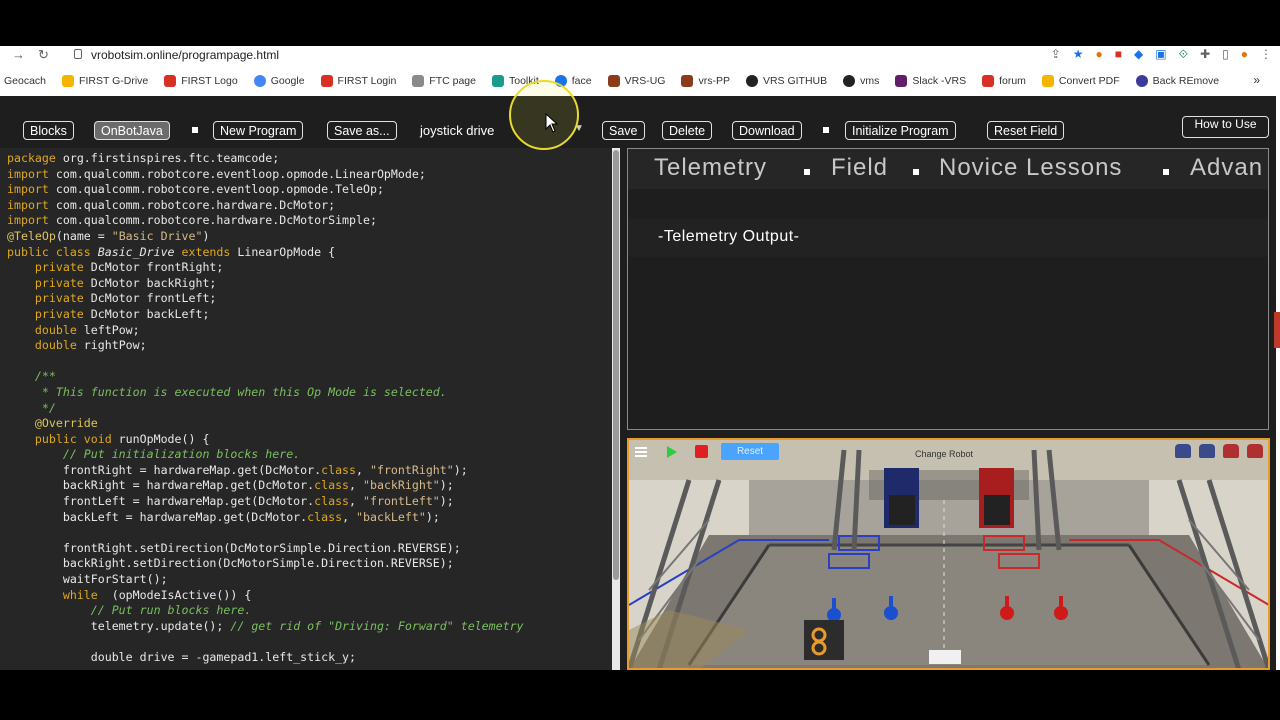  What do you see at coordinates (1160, 54) in the screenshot?
I see `extension-icon: ▣` at bounding box center [1160, 54].